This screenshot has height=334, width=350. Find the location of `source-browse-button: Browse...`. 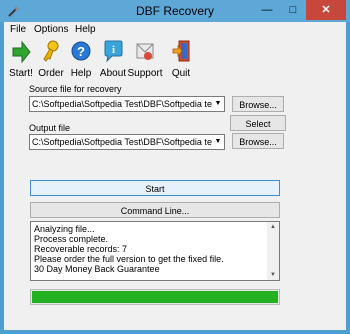

source-browse-button: Browse... is located at coordinates (258, 104).